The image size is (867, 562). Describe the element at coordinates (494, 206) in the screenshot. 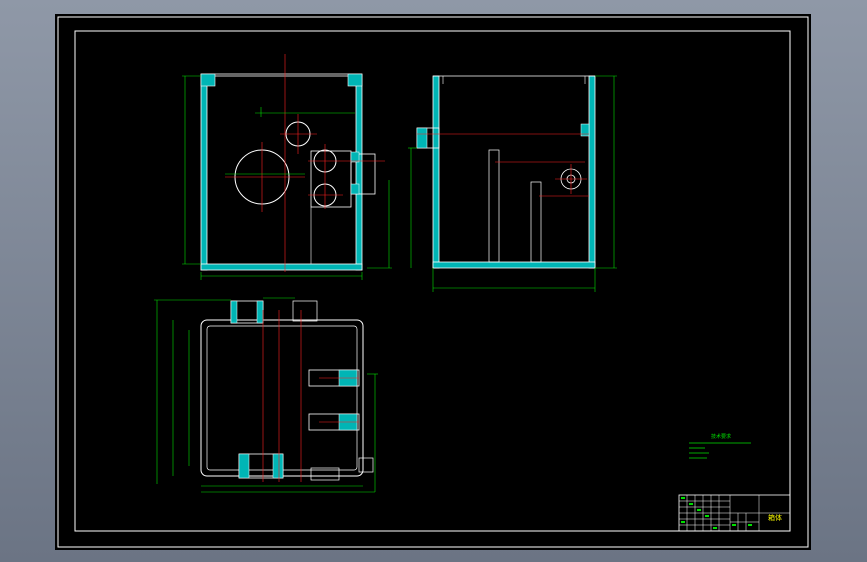

I see `side-rib-left` at that location.